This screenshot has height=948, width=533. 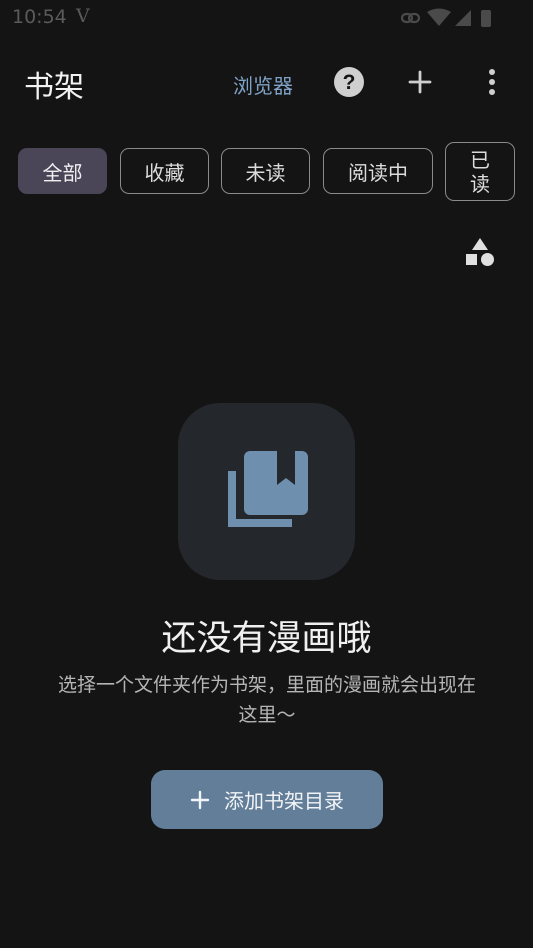 I want to click on help-icon: ?, so click(x=349, y=82).